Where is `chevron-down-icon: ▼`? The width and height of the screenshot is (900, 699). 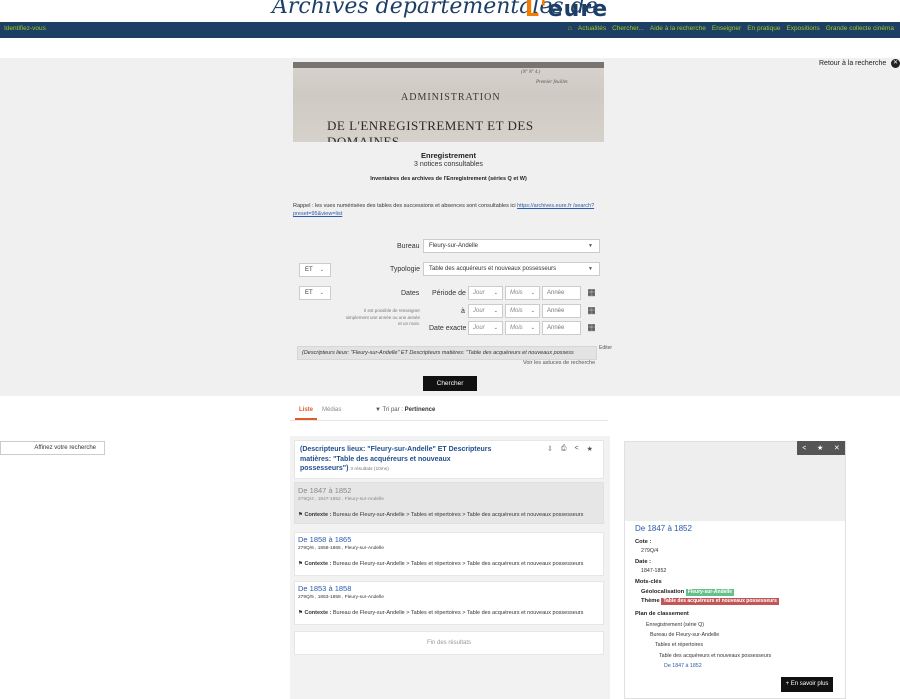 chevron-down-icon: ▼ is located at coordinates (590, 246).